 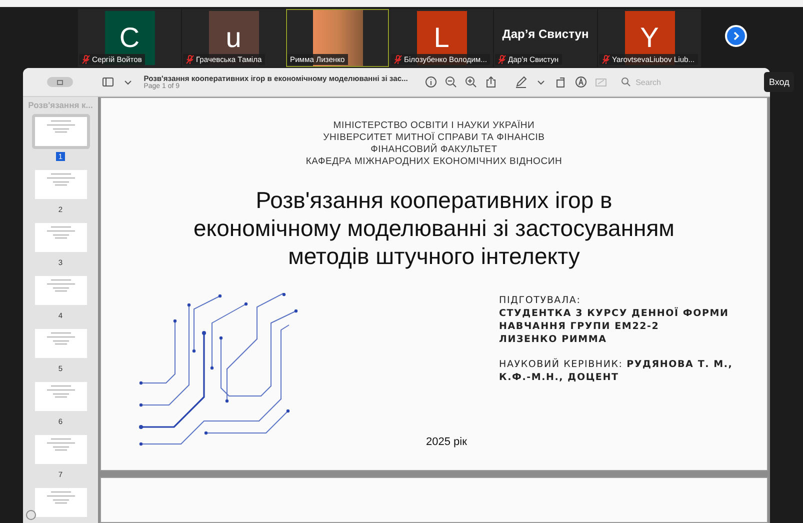 What do you see at coordinates (626, 82) in the screenshot?
I see `search-icon` at bounding box center [626, 82].